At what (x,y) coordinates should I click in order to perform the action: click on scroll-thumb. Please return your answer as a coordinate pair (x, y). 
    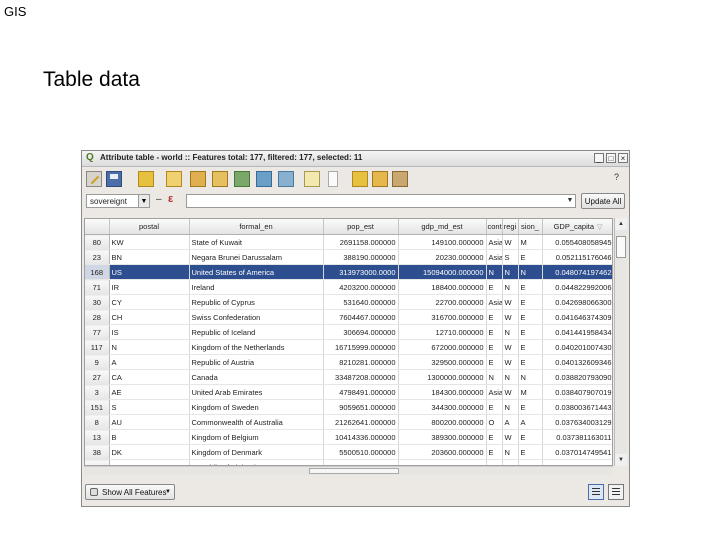
    Looking at the image, I should click on (354, 471).